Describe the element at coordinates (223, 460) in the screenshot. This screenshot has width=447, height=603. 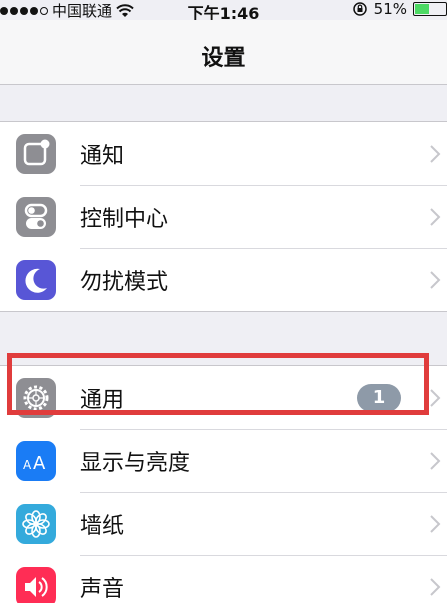
I see `settings-item-display-brightness: A A 显示与亮度` at that location.